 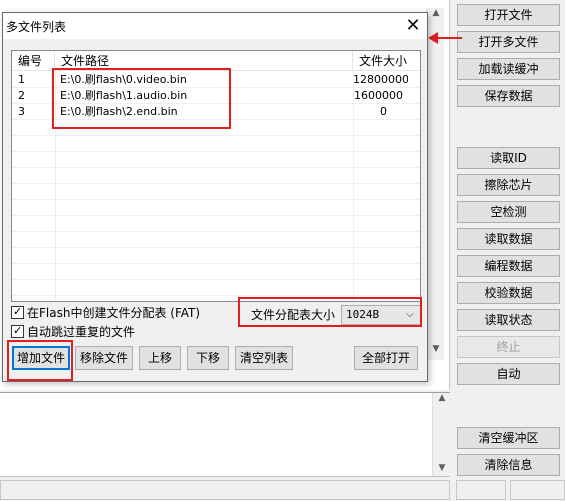 I want to click on log-scrollbar: ▲ ▼, so click(x=441, y=434).